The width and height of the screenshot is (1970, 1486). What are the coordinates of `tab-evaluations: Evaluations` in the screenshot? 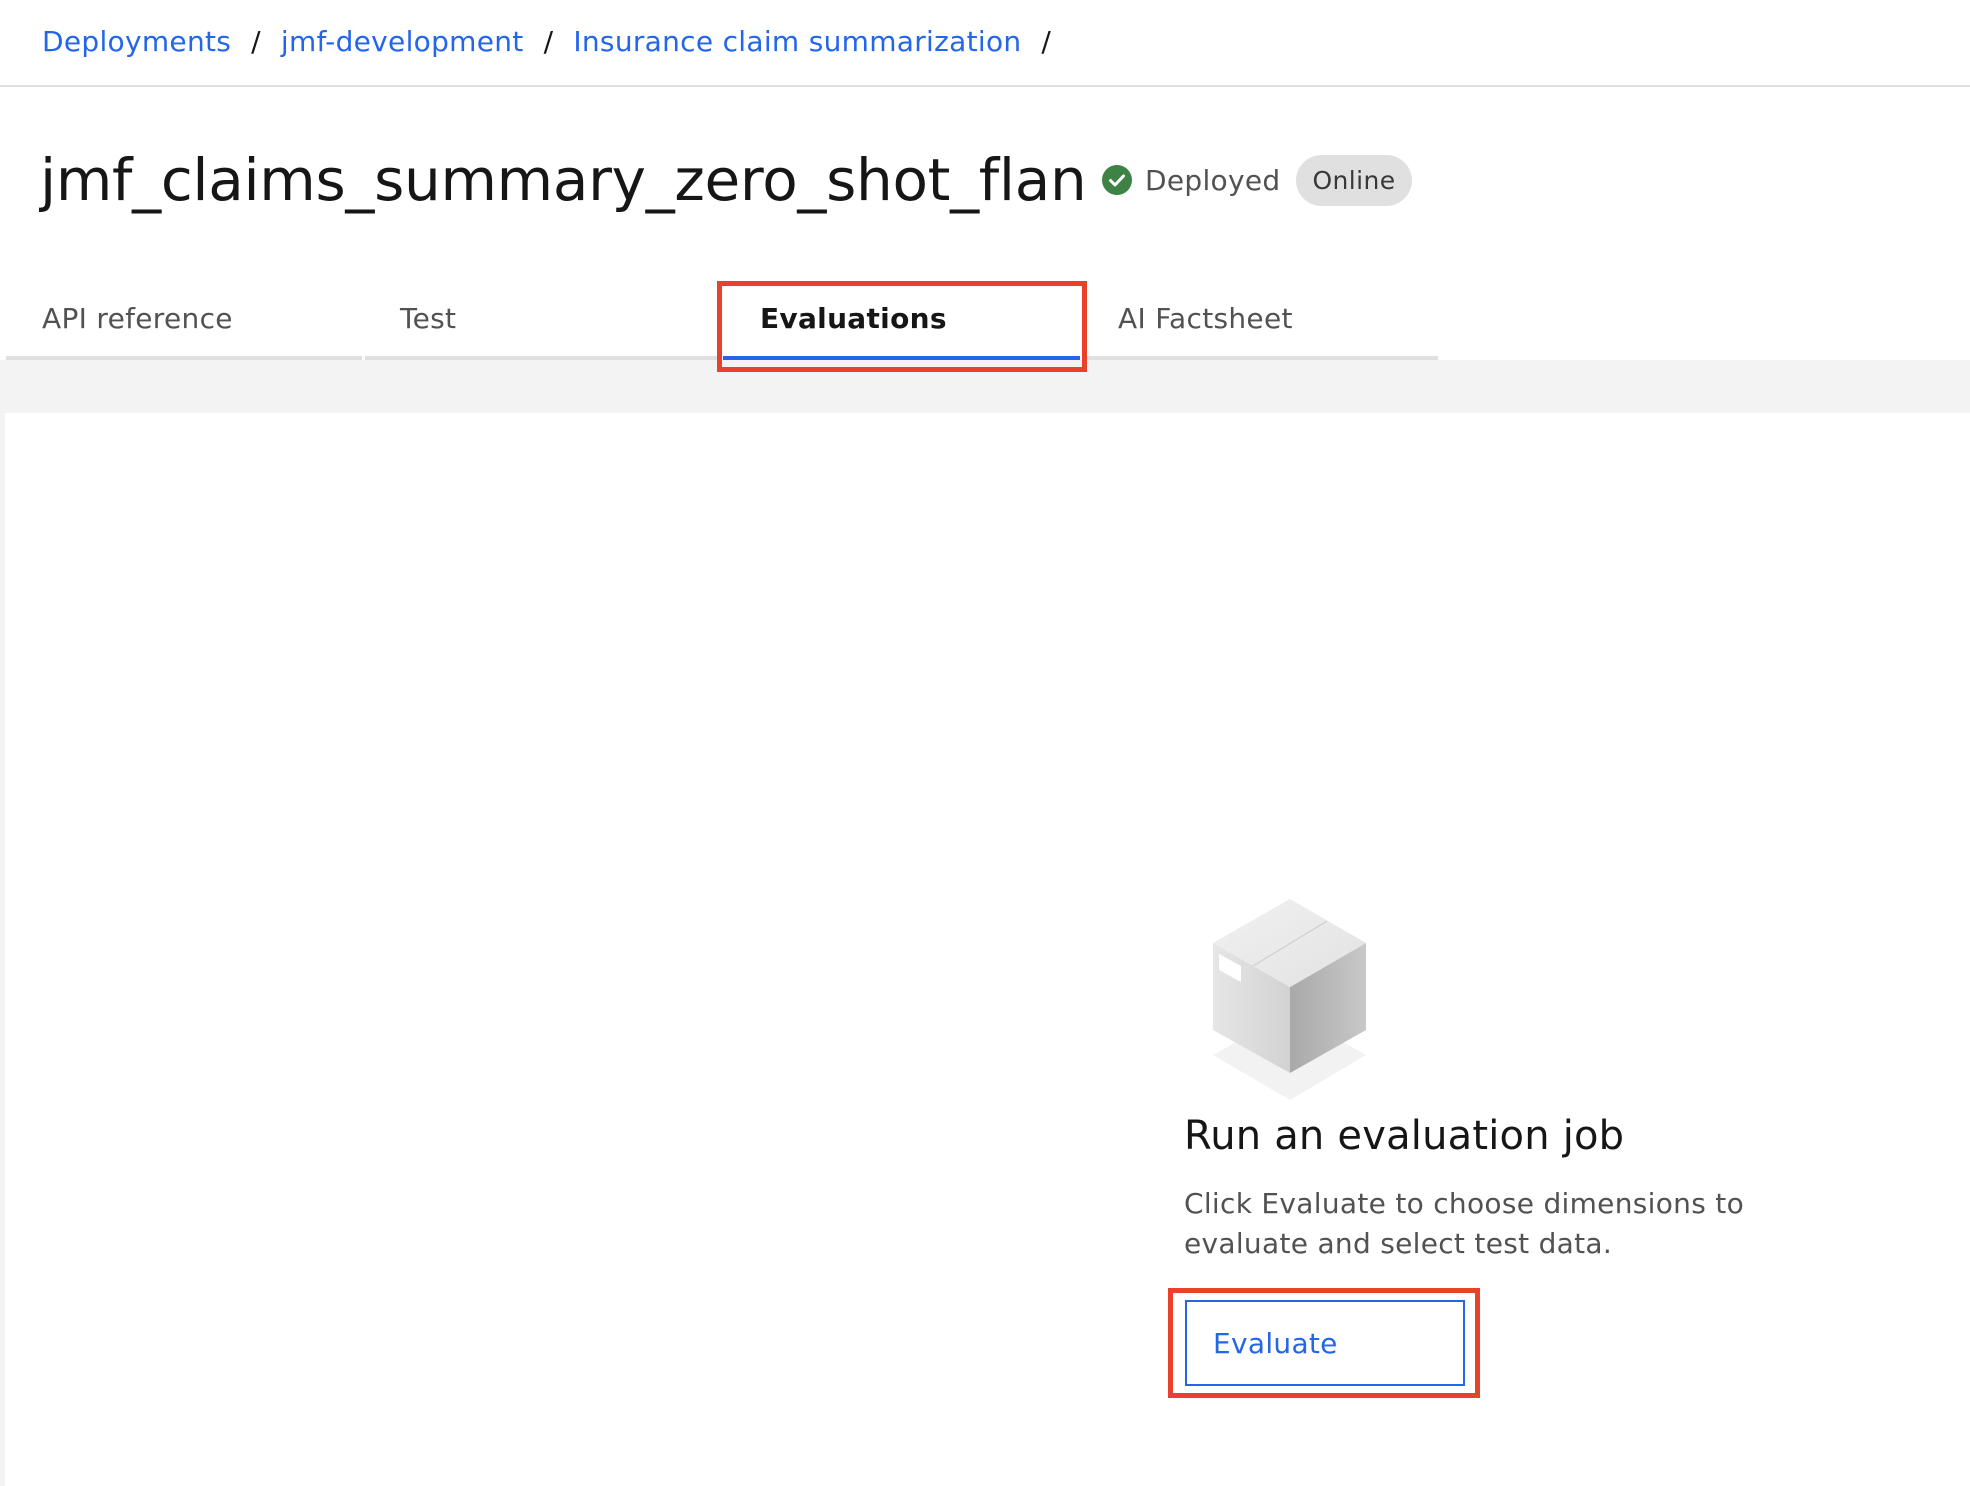 It's located at (901, 320).